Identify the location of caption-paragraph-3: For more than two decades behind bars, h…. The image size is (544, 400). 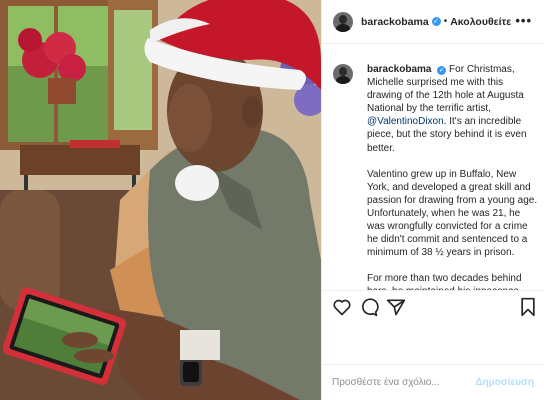
(444, 281).